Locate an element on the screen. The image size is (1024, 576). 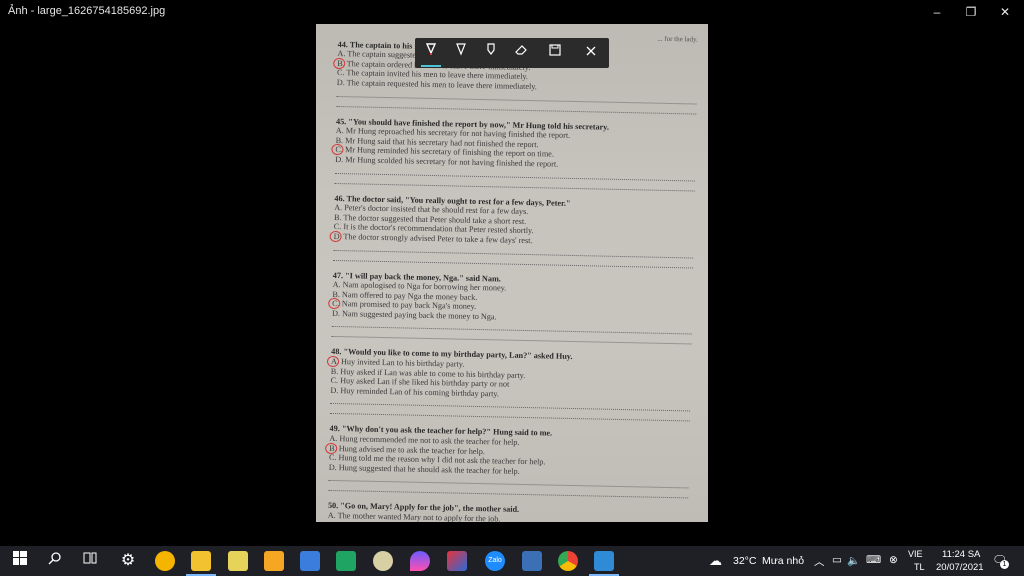
google-sheets-icon is located at coordinates (346, 561).